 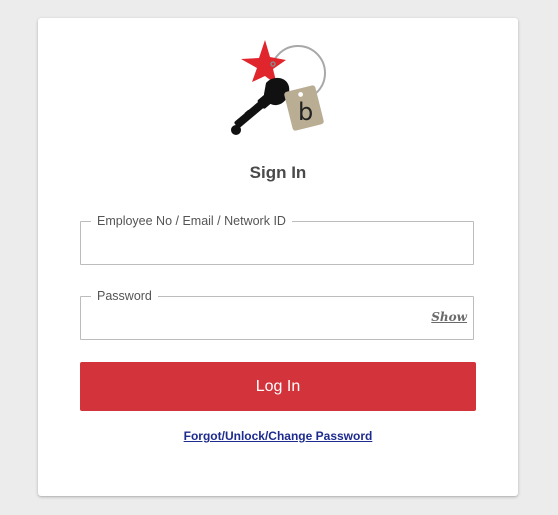 I want to click on key-ring-logo-icon: b, so click(x=278, y=87).